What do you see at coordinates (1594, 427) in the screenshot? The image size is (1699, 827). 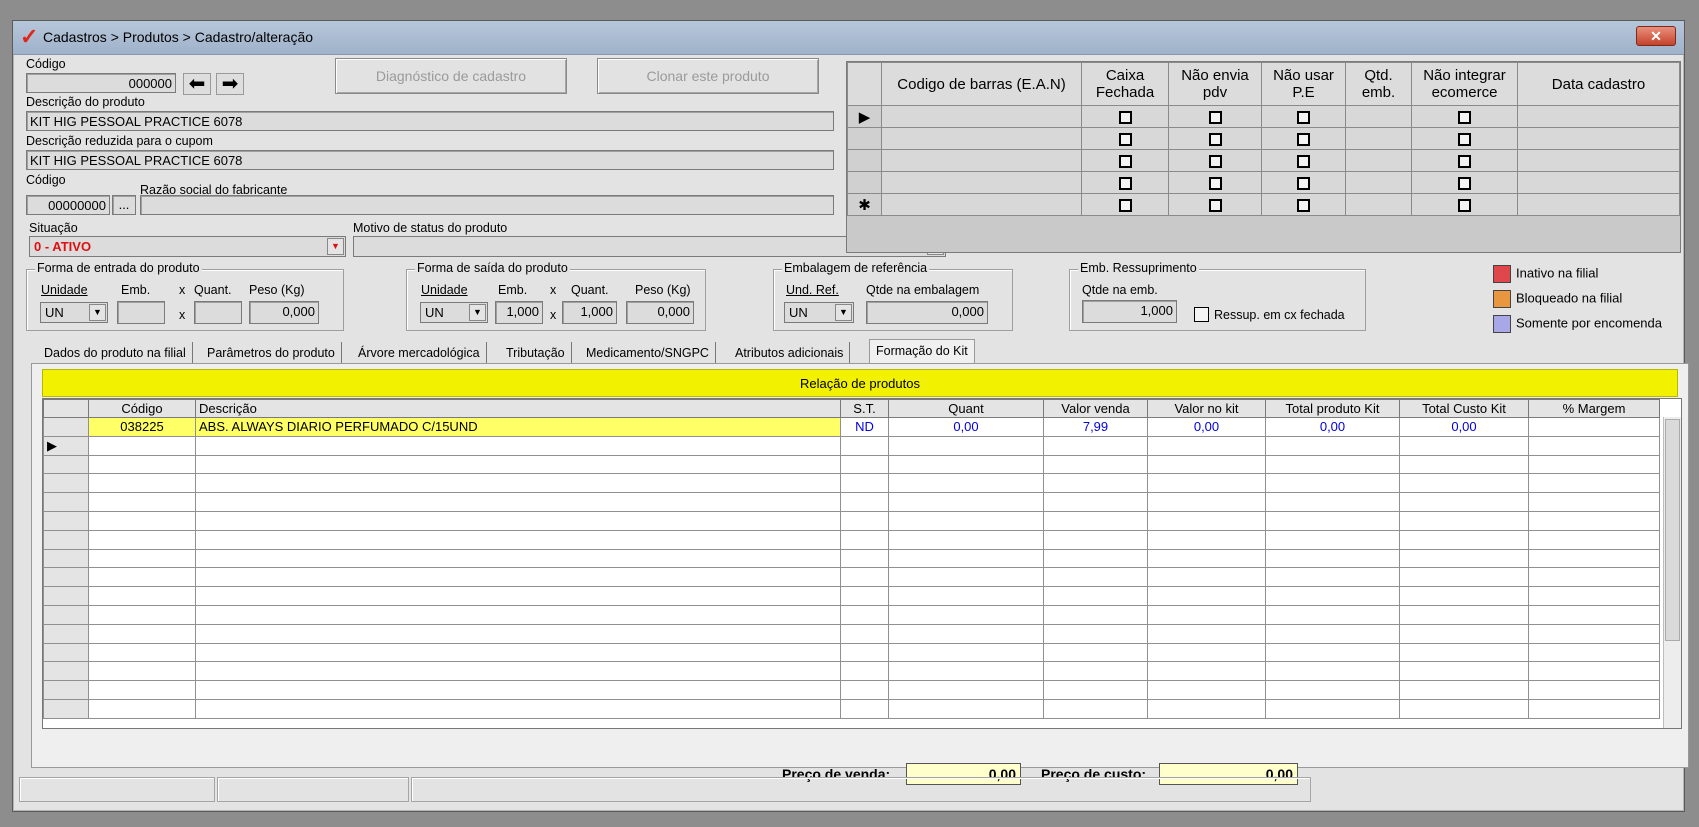 I see `cell-margem` at bounding box center [1594, 427].